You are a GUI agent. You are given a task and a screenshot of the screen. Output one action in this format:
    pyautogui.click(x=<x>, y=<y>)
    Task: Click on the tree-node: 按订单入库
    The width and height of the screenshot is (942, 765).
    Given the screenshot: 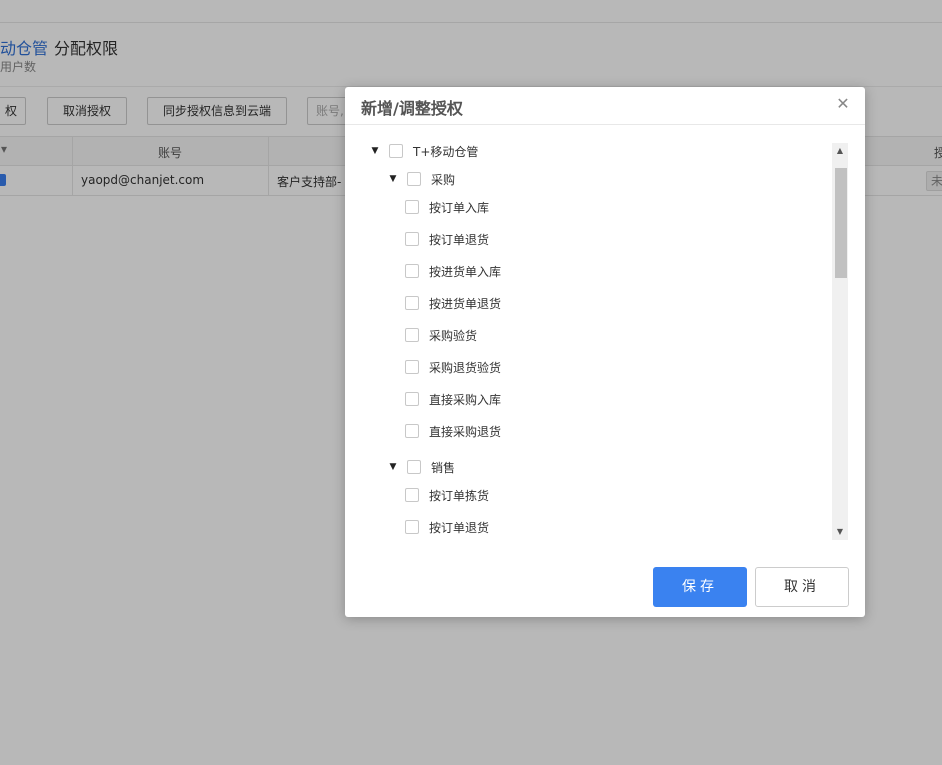 What is the action you would take?
    pyautogui.click(x=447, y=207)
    